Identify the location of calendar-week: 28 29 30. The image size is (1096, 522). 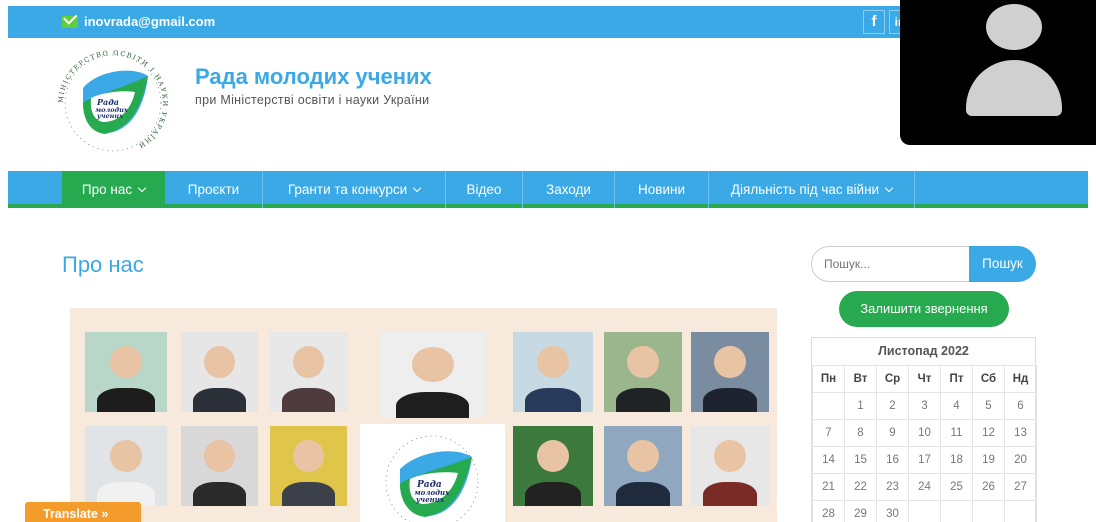
(924, 511).